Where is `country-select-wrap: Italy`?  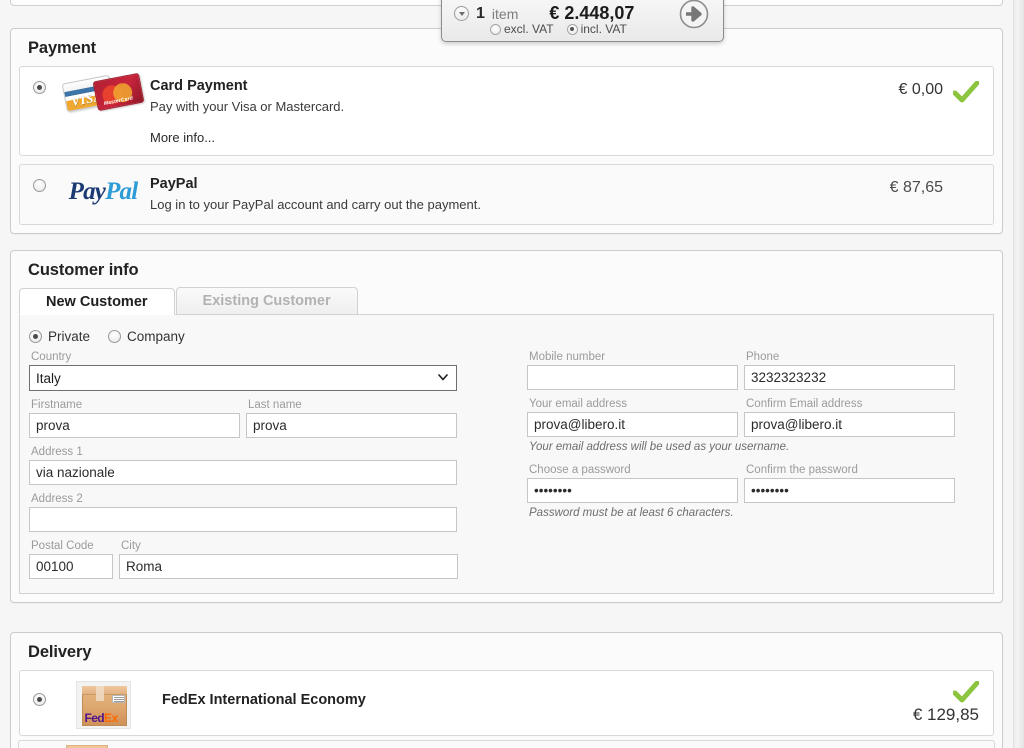
country-select-wrap: Italy is located at coordinates (243, 378).